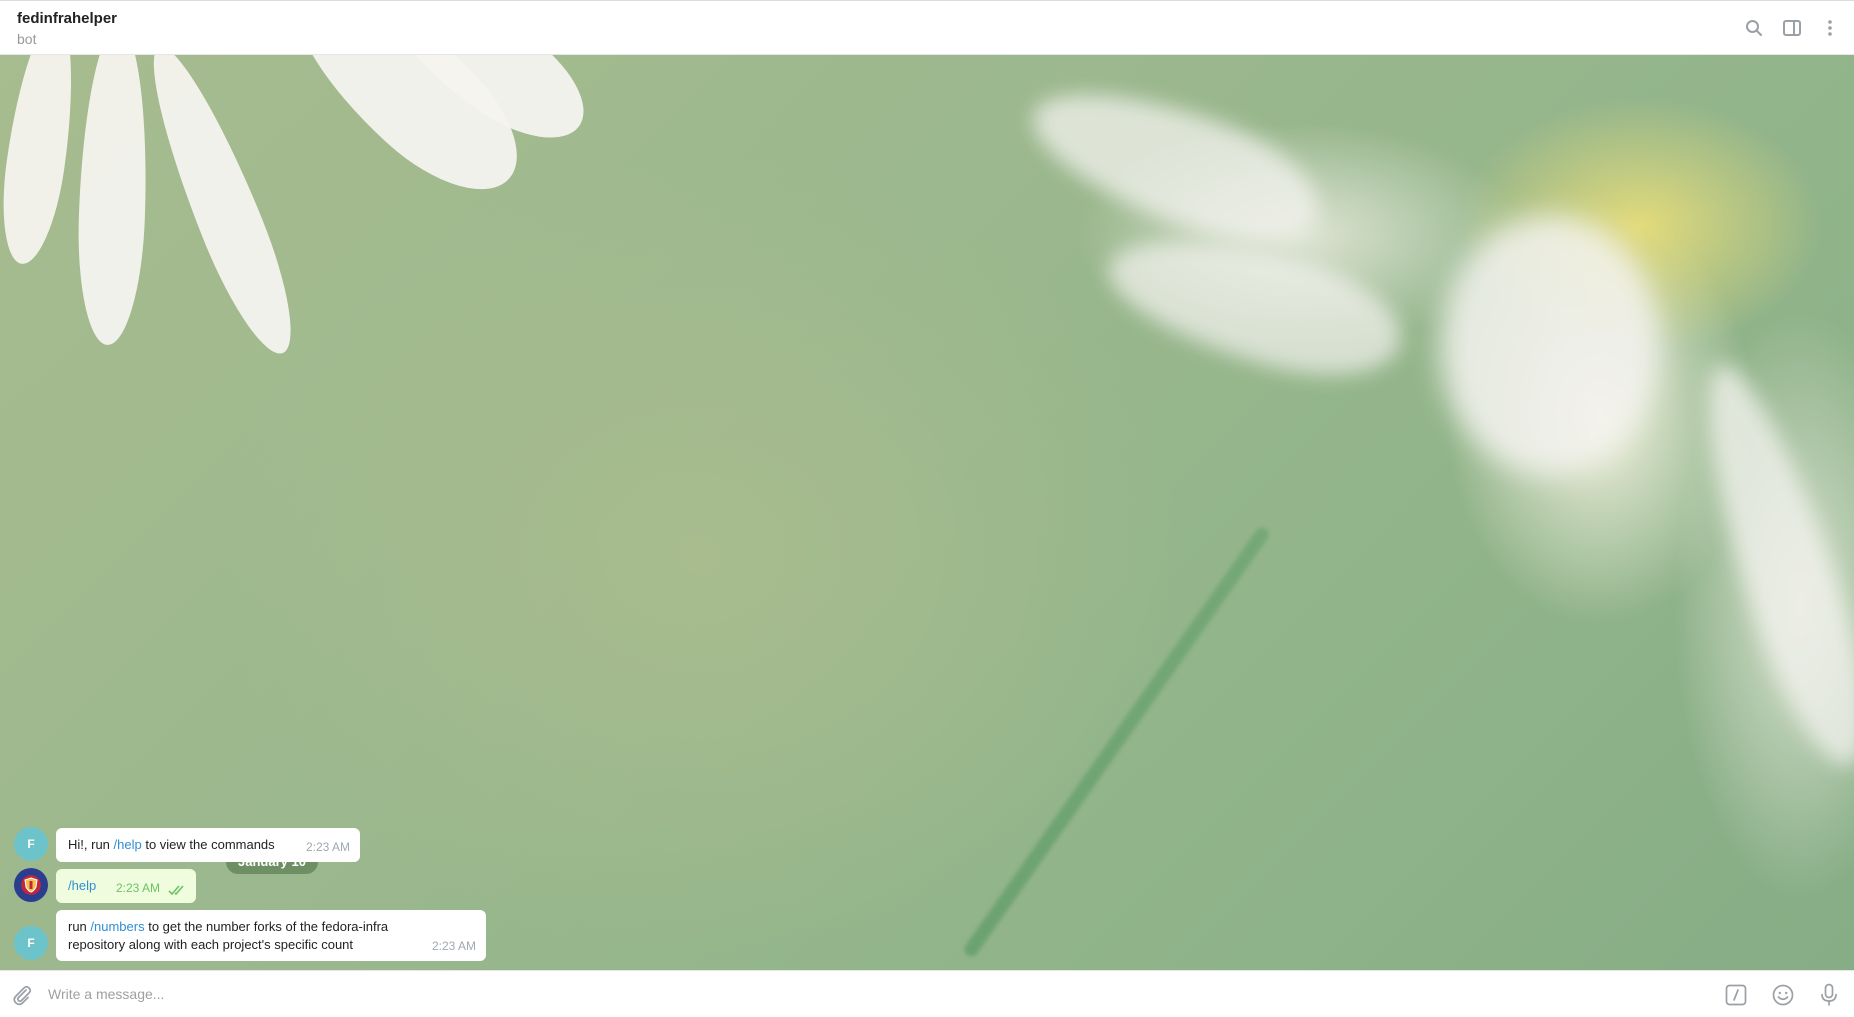 The image size is (1854, 1017). I want to click on chat-header: fedinfrahelper bot, so click(927, 27).